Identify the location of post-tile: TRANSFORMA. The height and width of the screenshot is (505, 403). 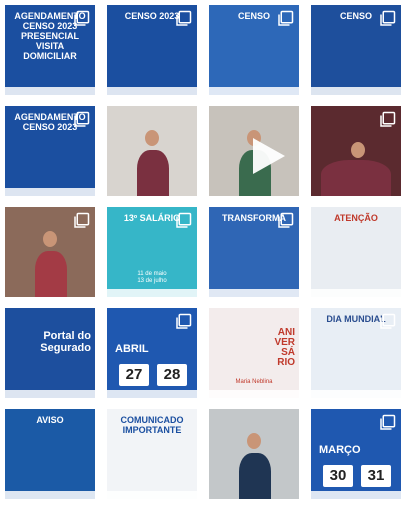
(254, 252).